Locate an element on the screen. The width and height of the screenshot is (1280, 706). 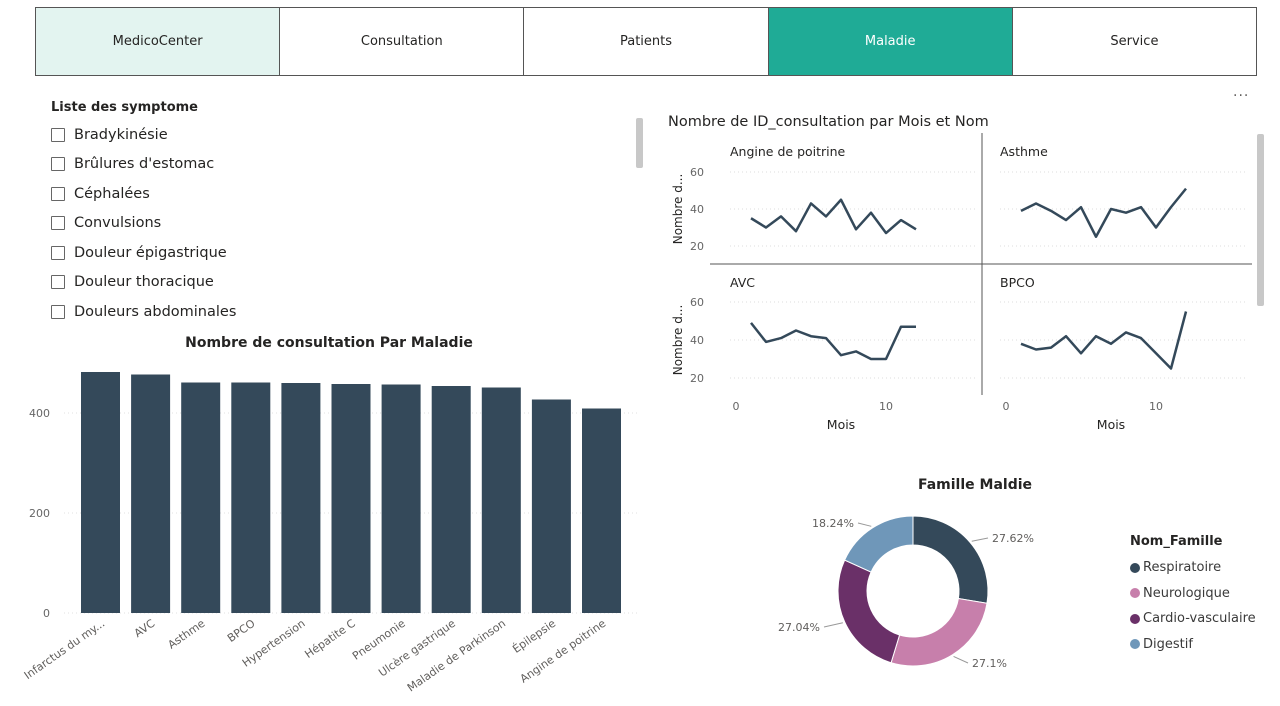
x-tick-label: BPCO is located at coordinates (241, 631).